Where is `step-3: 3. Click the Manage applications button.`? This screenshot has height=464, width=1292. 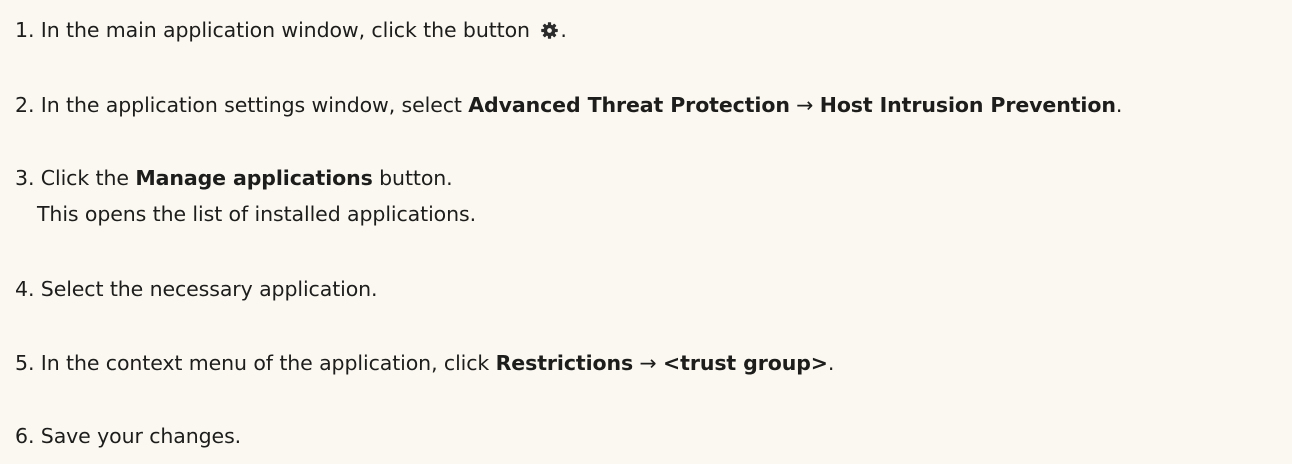 step-3: 3. Click the Manage applications button. is located at coordinates (234, 178).